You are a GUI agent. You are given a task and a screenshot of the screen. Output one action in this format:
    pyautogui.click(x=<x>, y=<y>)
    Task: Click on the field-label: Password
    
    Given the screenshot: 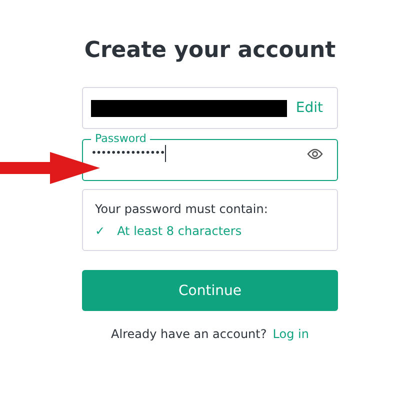 What is the action you would take?
    pyautogui.click(x=121, y=139)
    